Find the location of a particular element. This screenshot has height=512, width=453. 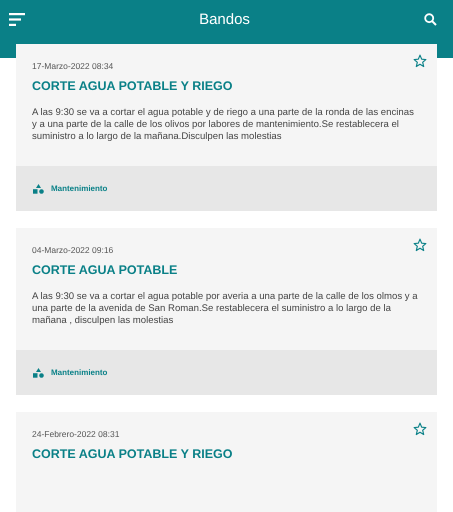

notice-text: A las 9:30 se va a cortar el agua potable y de riego a una parte de la ronda de las encinas y a una parte de la calle de los olivos por labores de mantenimiento.Se restablecera el suministro a lo largo de la mañana.Disculpen las molestias is located at coordinates (223, 125).